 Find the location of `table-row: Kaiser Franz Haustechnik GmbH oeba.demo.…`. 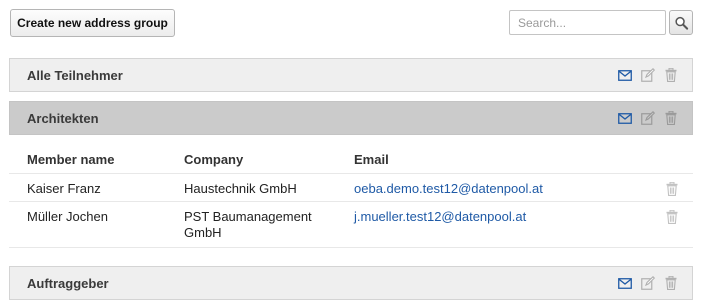

table-row: Kaiser Franz Haustechnik GmbH oeba.demo.… is located at coordinates (351, 188).